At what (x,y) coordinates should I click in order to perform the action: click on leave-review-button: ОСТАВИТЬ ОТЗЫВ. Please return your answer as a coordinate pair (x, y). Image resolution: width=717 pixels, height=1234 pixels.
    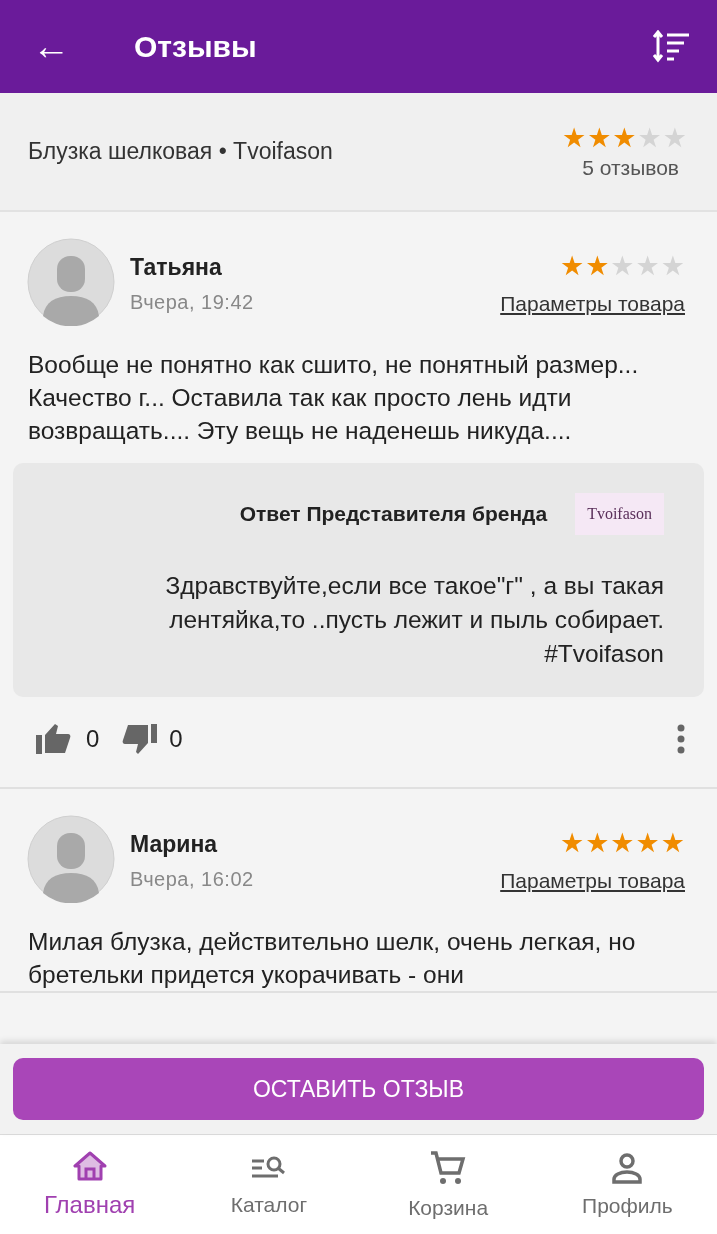
    Looking at the image, I should click on (358, 1089).